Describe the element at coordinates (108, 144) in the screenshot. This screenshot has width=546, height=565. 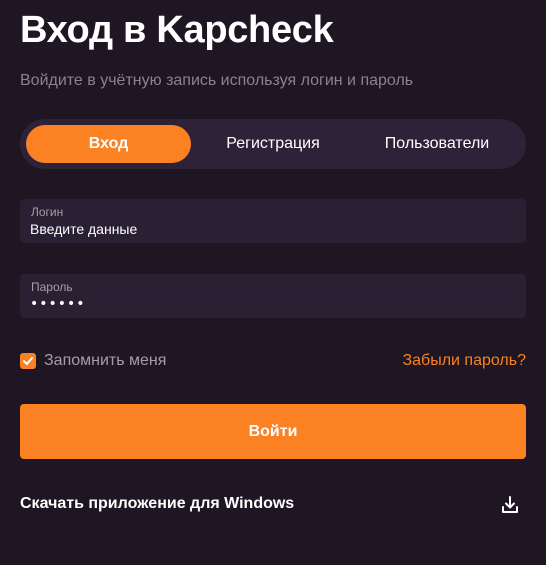
I see `tab-login: Вход` at that location.